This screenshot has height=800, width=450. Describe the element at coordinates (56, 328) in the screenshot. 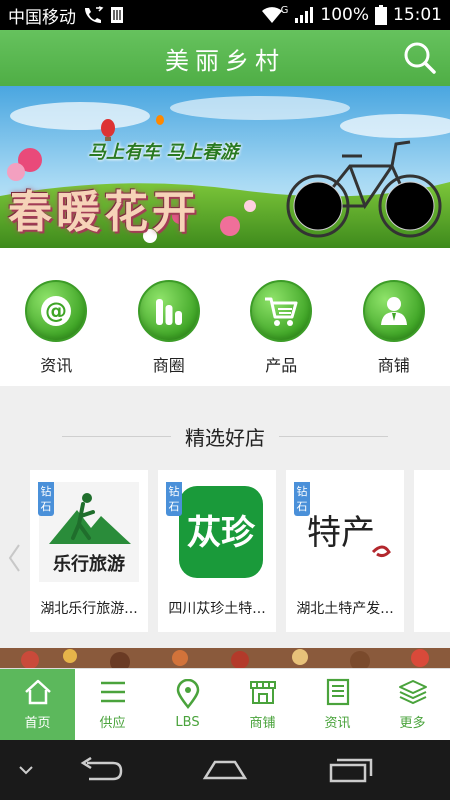

I see `category-news: @ 资讯` at that location.